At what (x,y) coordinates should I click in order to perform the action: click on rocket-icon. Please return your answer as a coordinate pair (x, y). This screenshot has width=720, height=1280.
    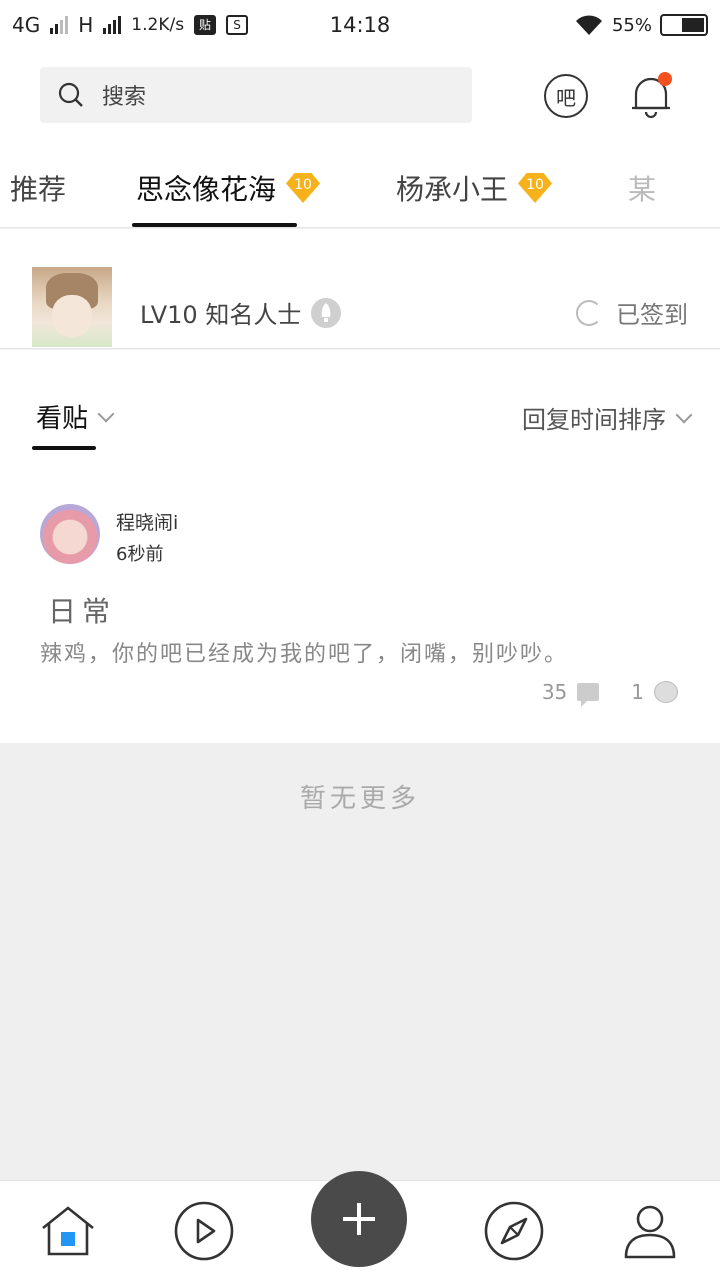
    Looking at the image, I should click on (326, 312).